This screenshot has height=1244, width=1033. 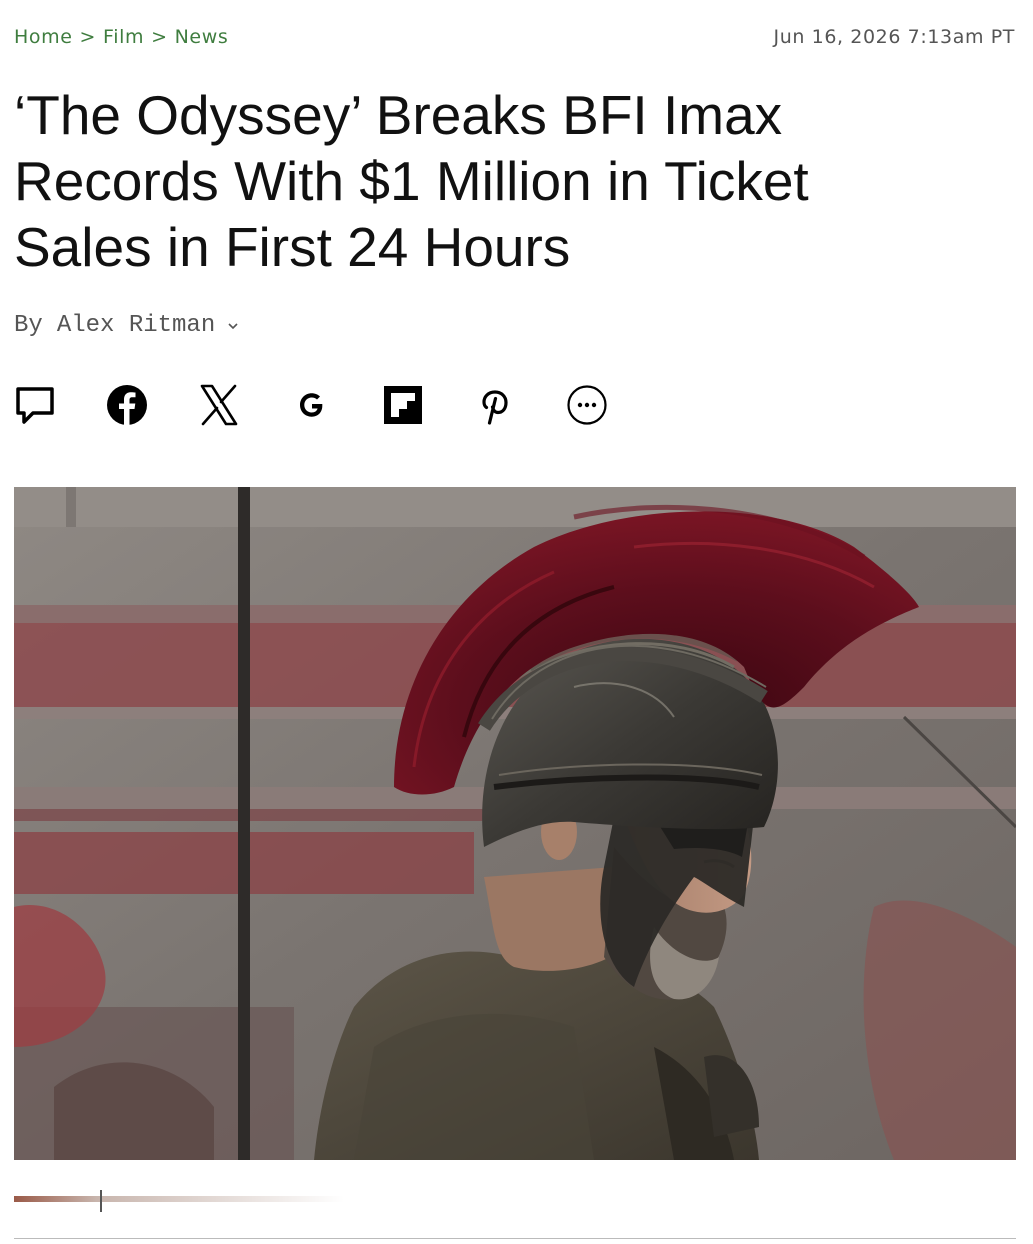 I want to click on more-icon, so click(x=587, y=405).